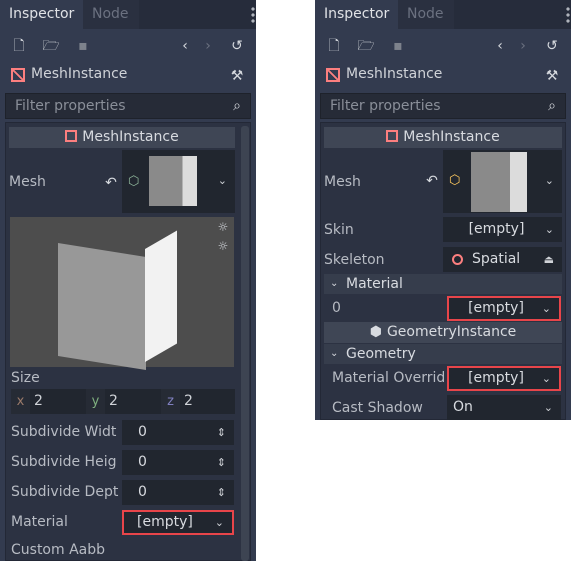 The width and height of the screenshot is (571, 561). What do you see at coordinates (39, 522) in the screenshot?
I see `material-label: Material` at bounding box center [39, 522].